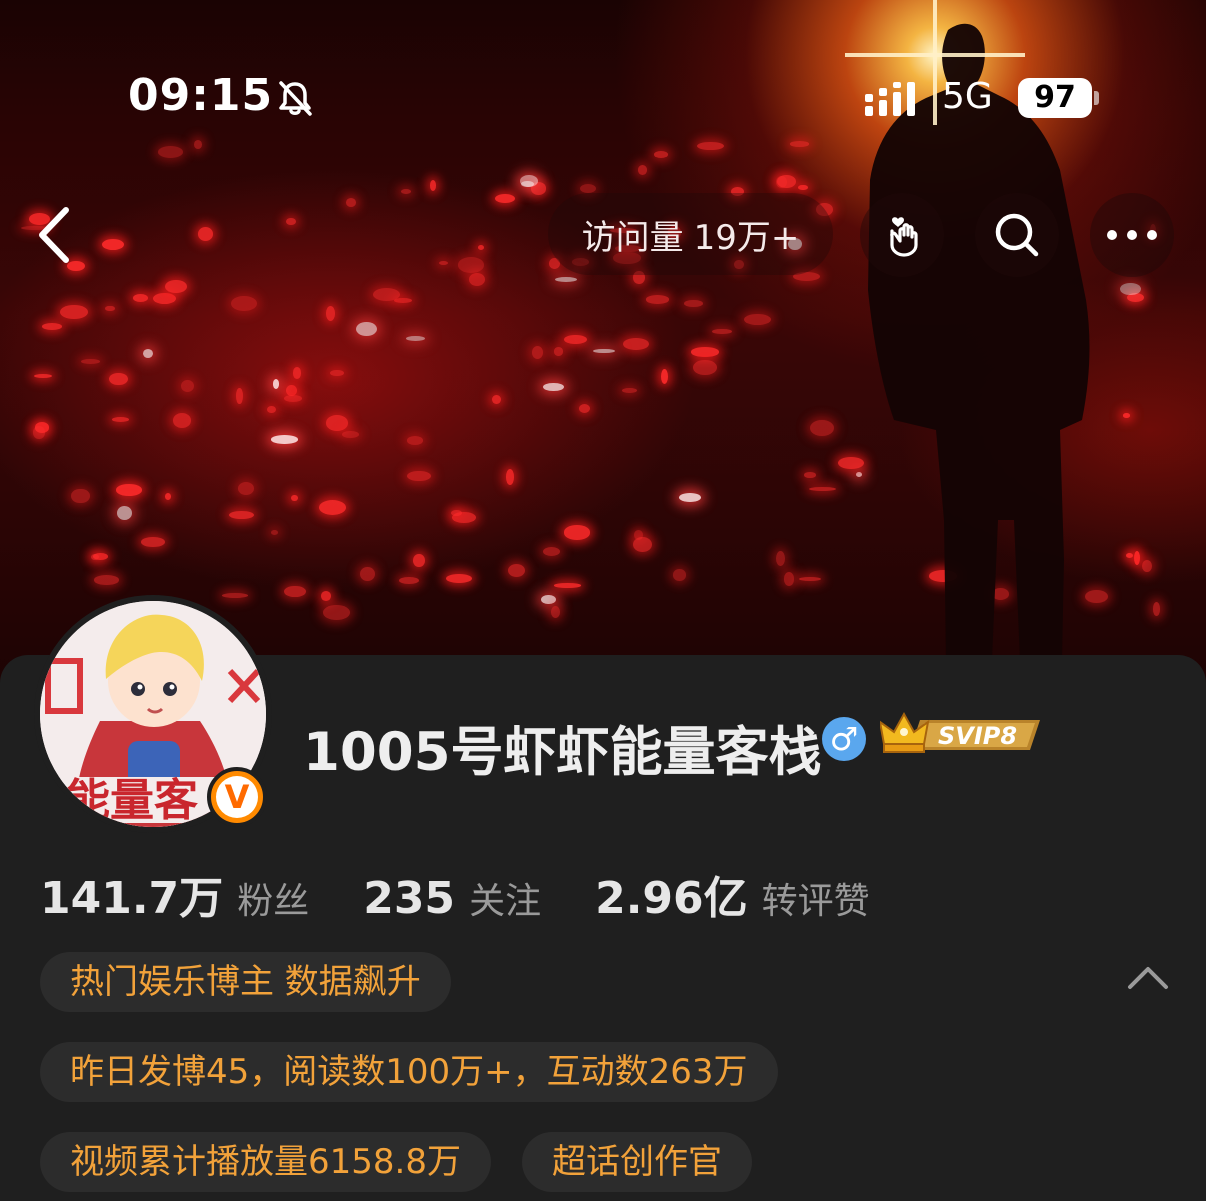  Describe the element at coordinates (967, 96) in the screenshot. I see `network-label: 5G` at that location.